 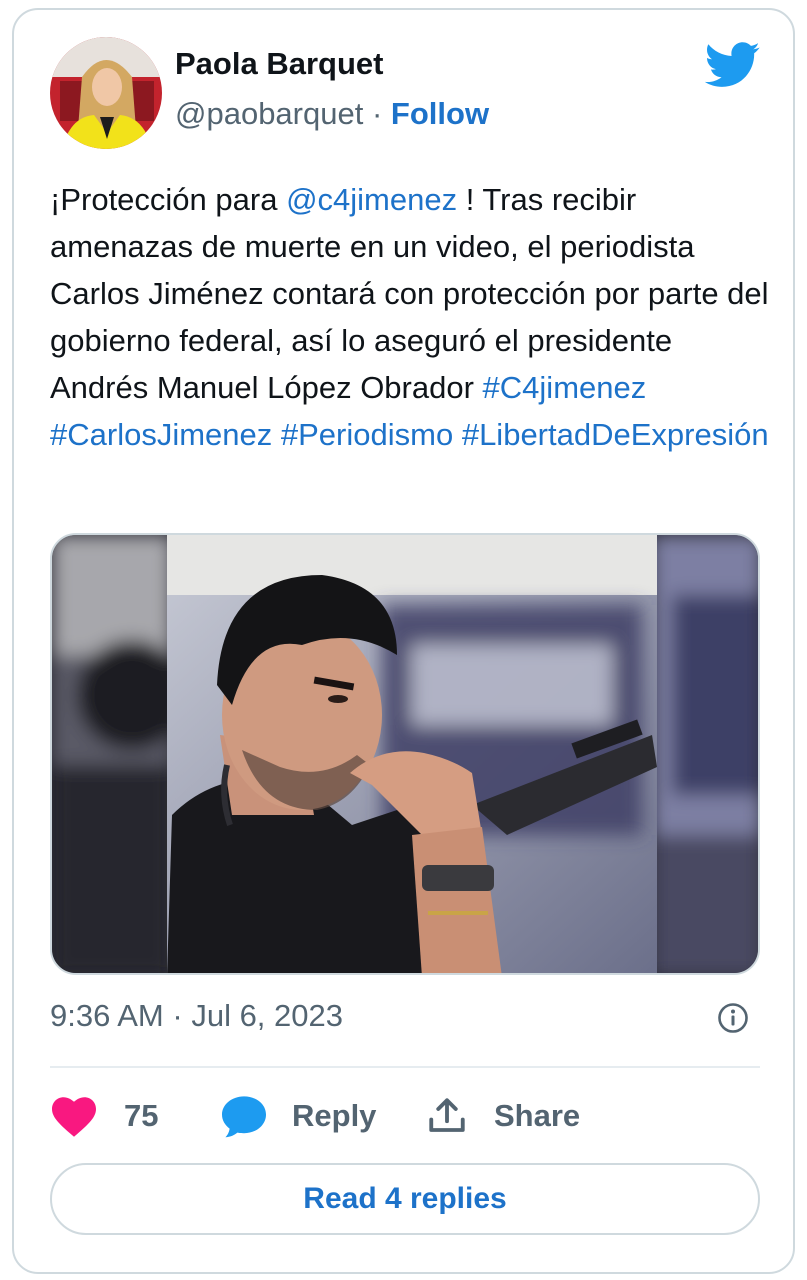 I want to click on share-icon, so click(x=447, y=1115).